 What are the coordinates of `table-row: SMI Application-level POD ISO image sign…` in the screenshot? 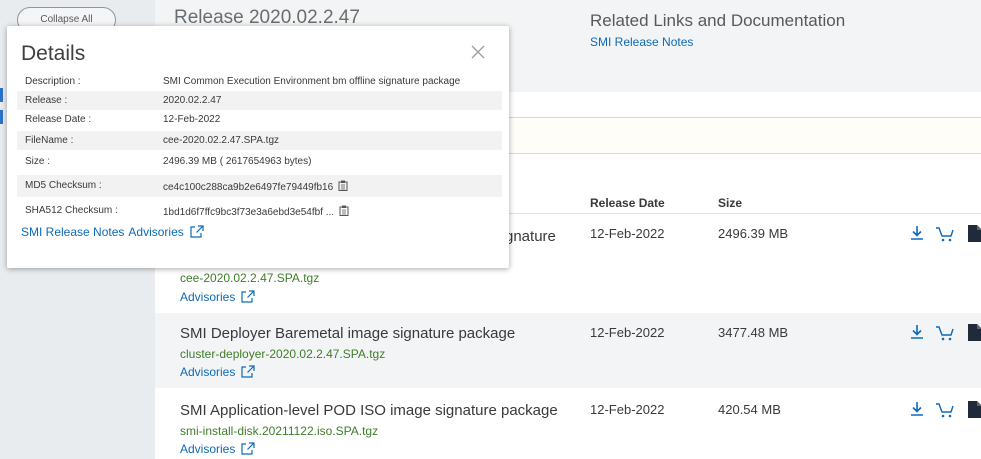 It's located at (568, 424).